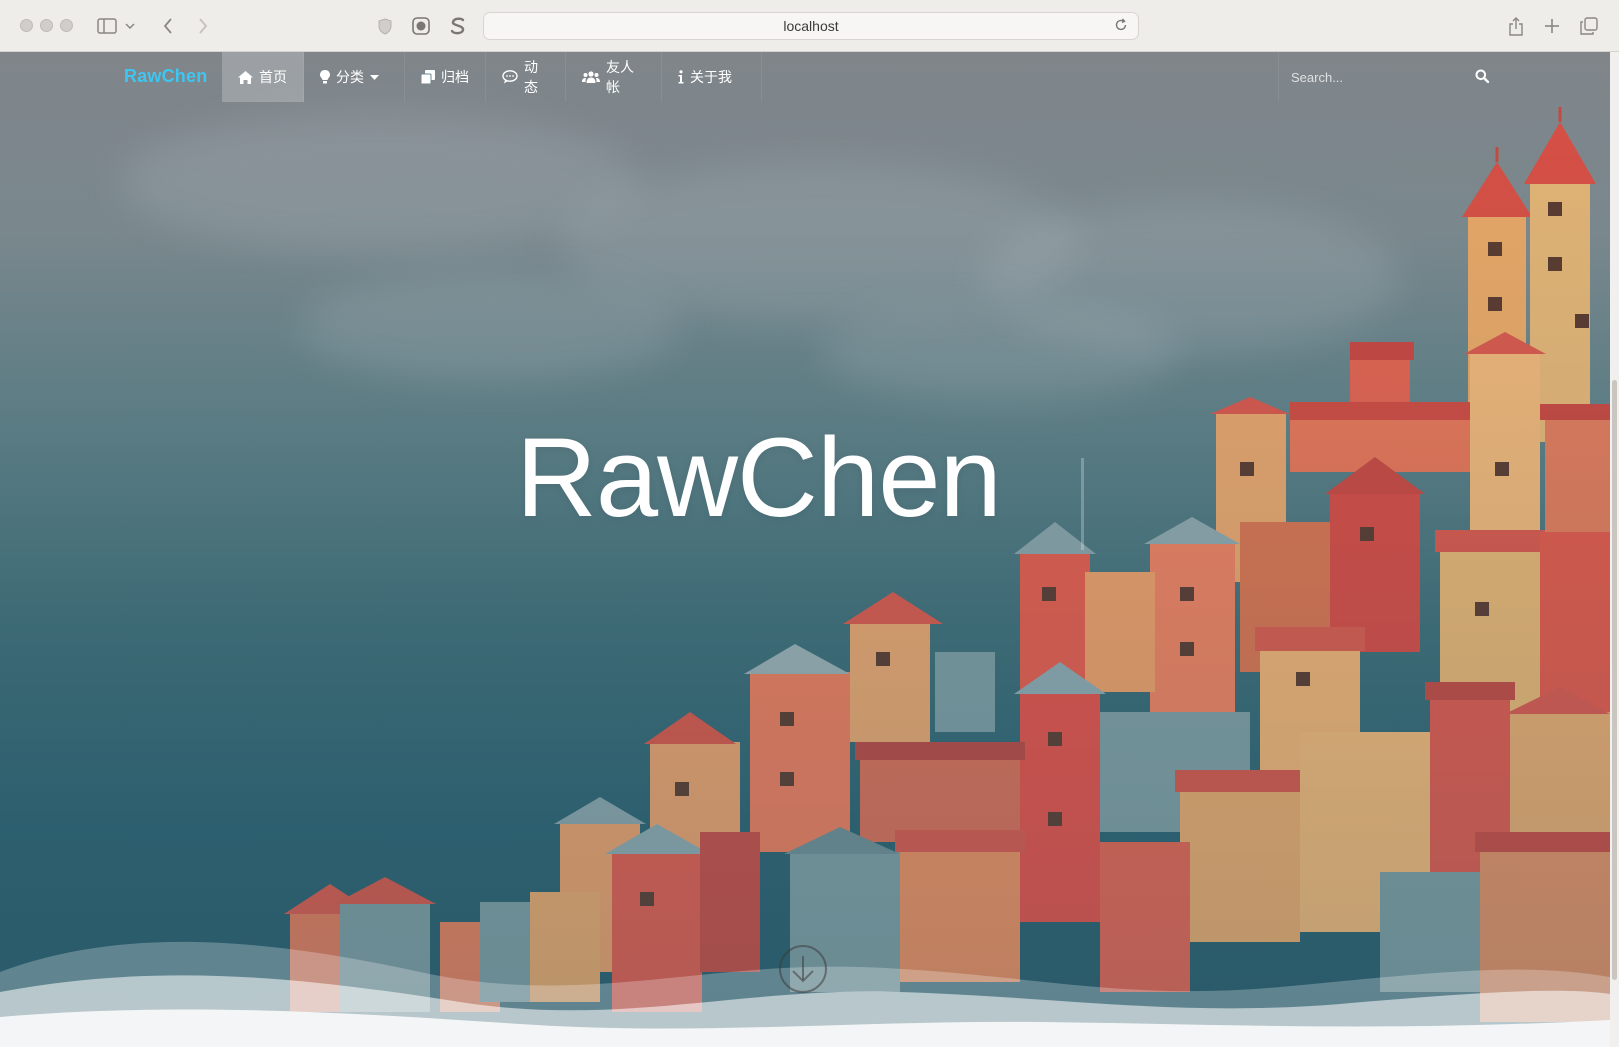  I want to click on nav-item-label: 分类, so click(350, 77).